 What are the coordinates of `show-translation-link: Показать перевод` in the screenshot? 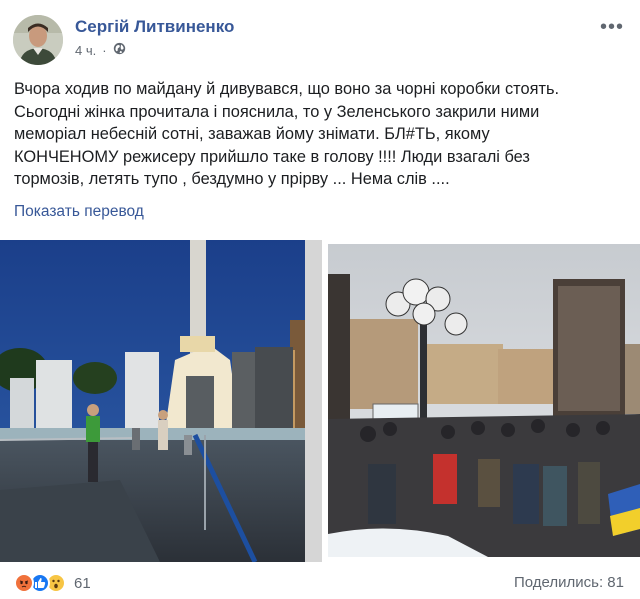 It's located at (79, 212).